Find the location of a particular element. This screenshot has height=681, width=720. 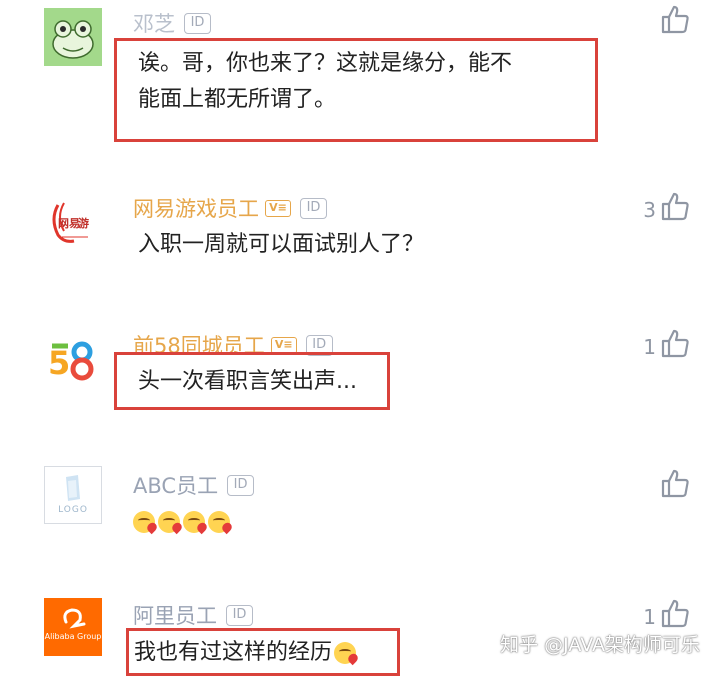

logo-placeholder-icon is located at coordinates (73, 488).